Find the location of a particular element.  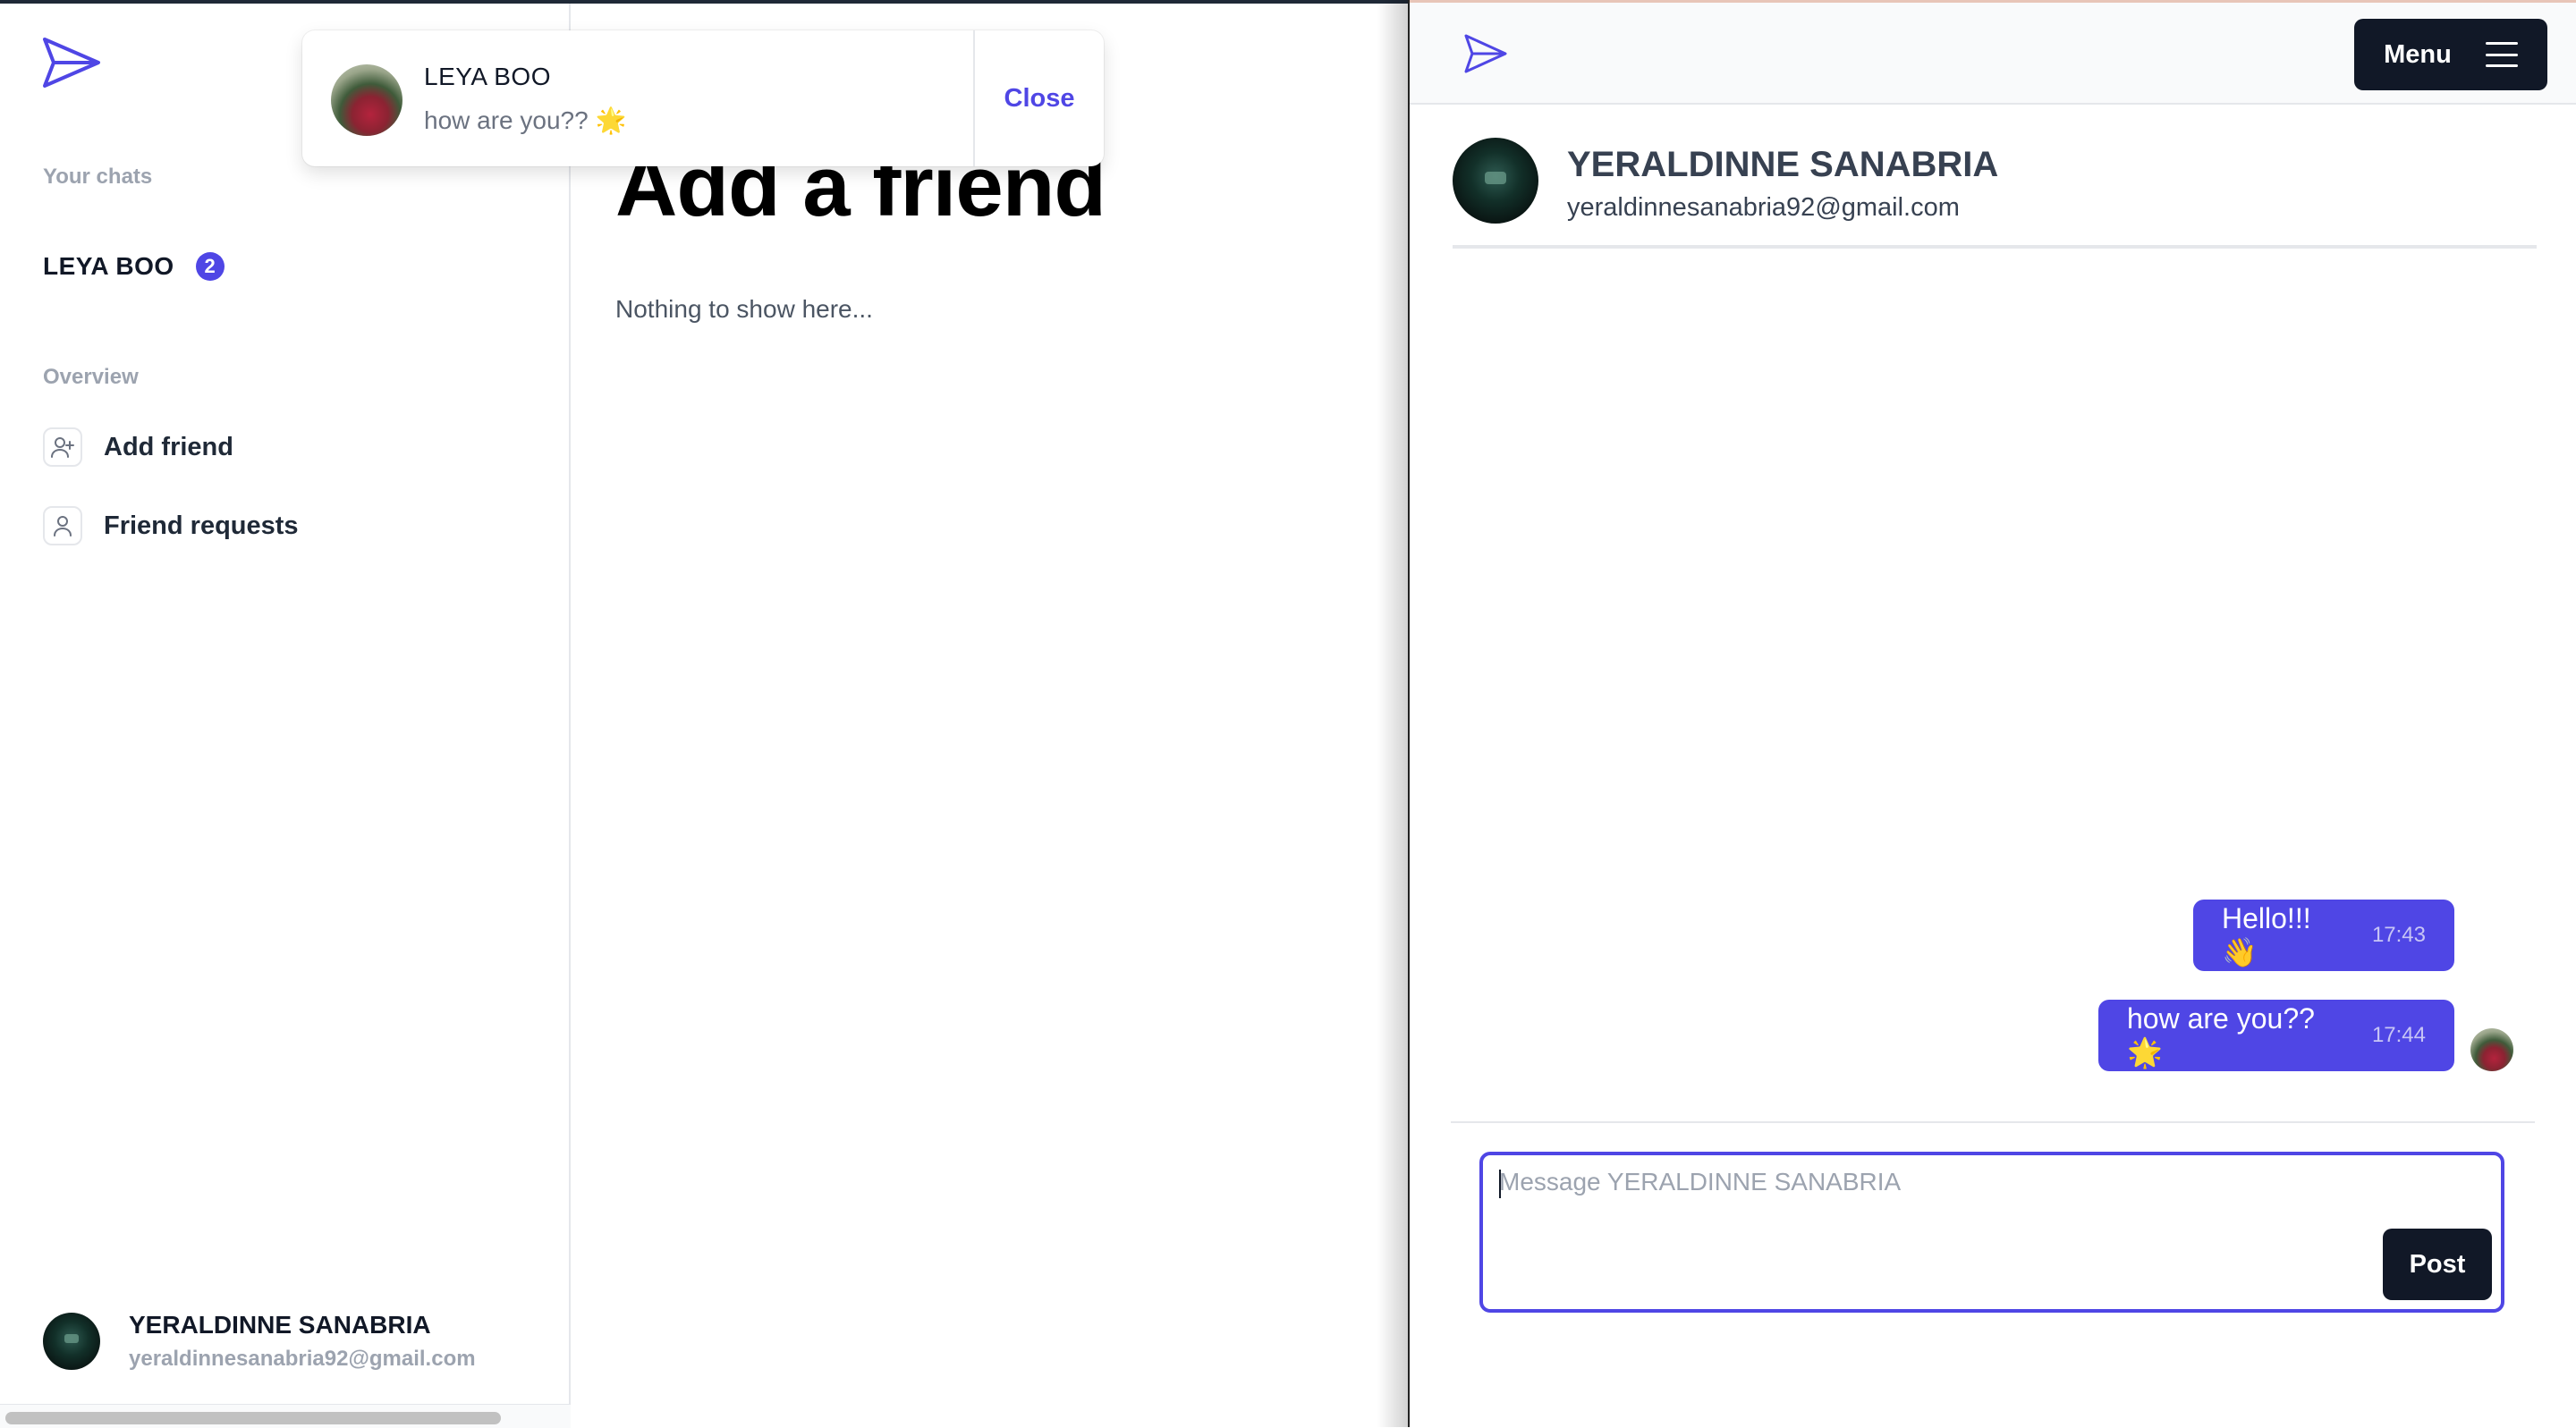

hamburger-icon is located at coordinates (2501, 54).